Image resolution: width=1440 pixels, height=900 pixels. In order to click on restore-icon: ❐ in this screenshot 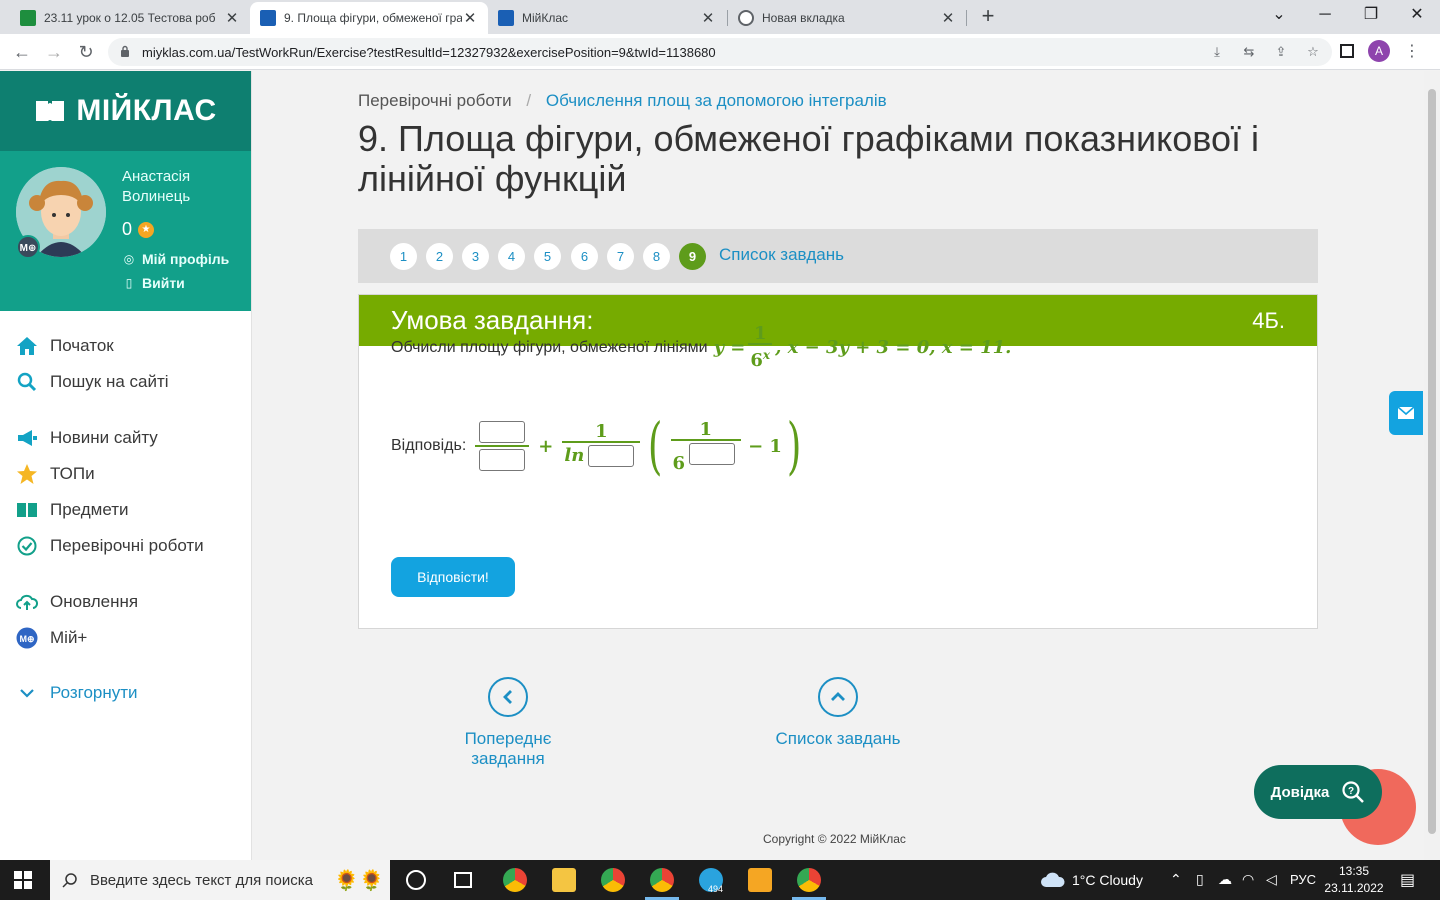, I will do `click(1371, 16)`.